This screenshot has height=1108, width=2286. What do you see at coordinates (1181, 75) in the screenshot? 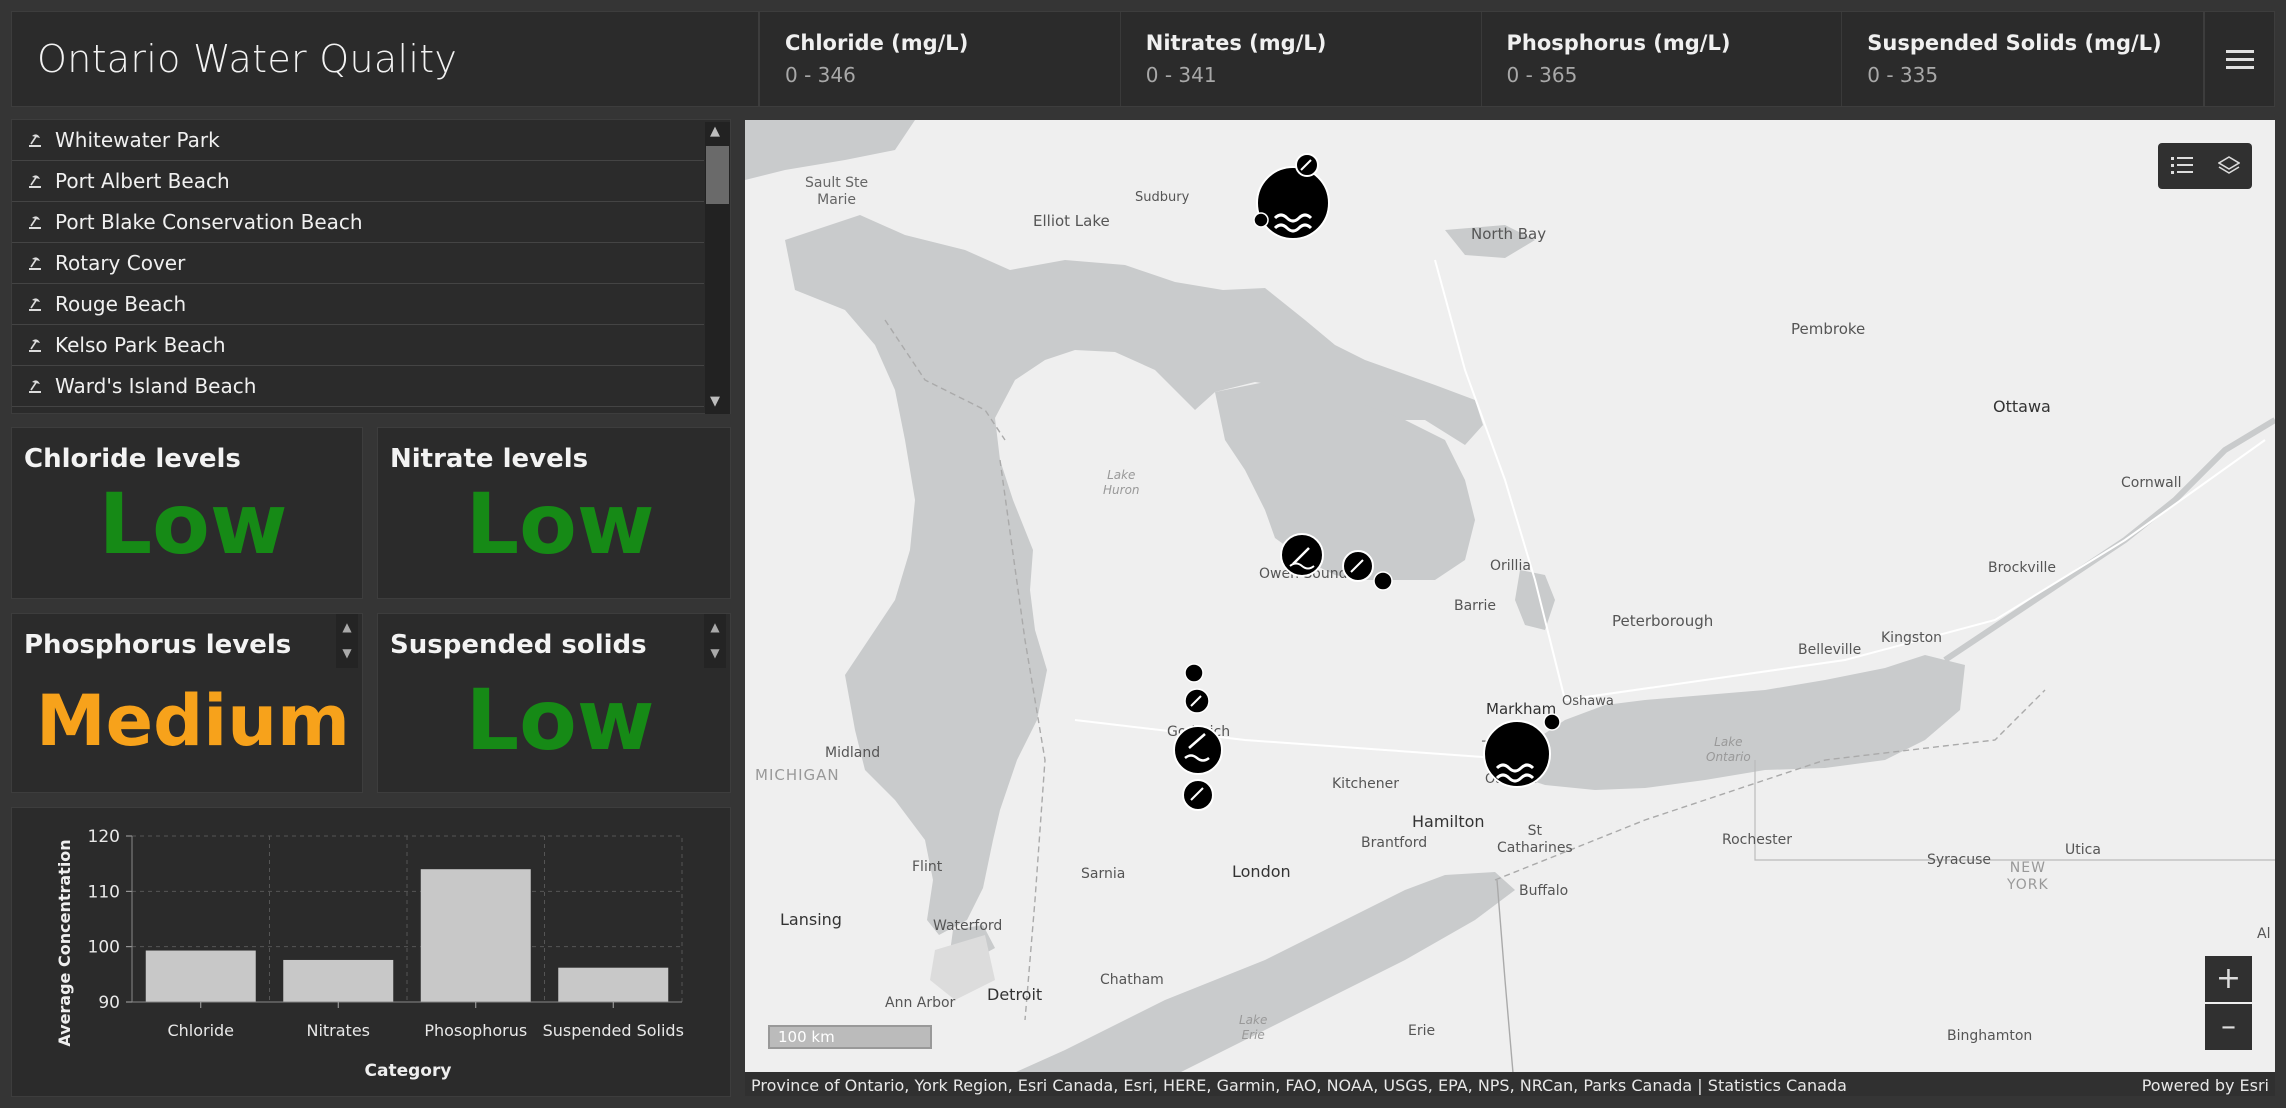
I see `stat-range: 0 - 341` at bounding box center [1181, 75].